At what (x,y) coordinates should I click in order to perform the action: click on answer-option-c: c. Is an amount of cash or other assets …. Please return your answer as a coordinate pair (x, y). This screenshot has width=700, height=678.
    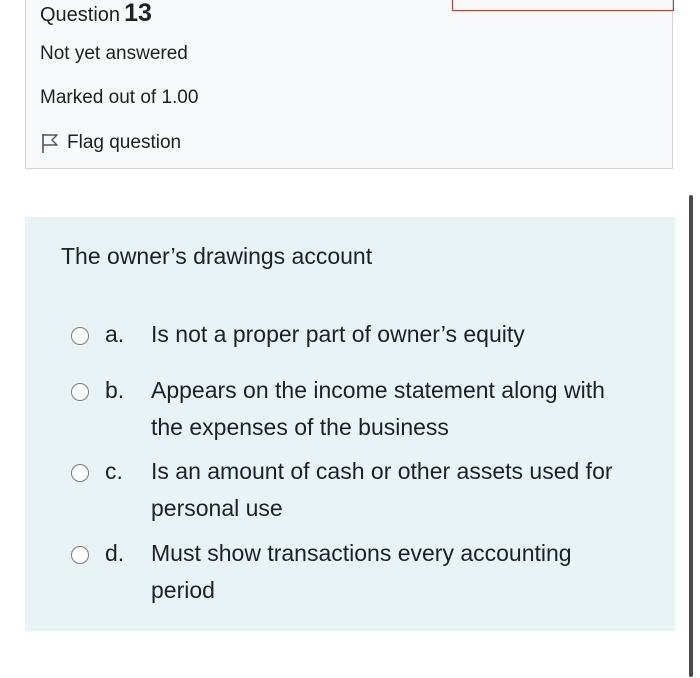
    Looking at the image, I should click on (361, 492).